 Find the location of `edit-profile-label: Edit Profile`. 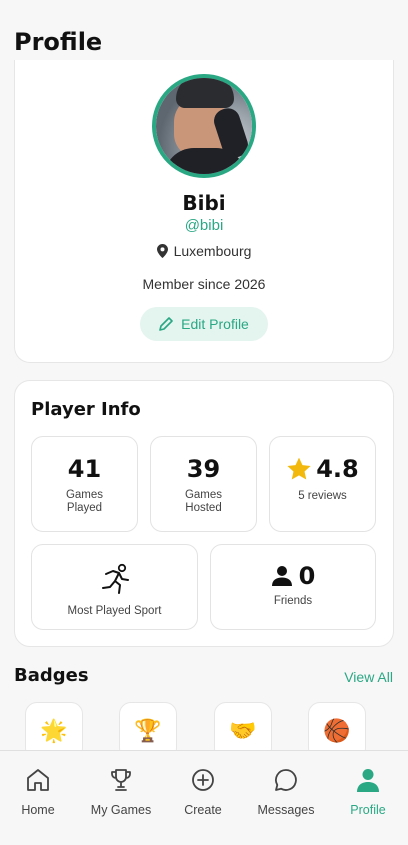

edit-profile-label: Edit Profile is located at coordinates (215, 324).